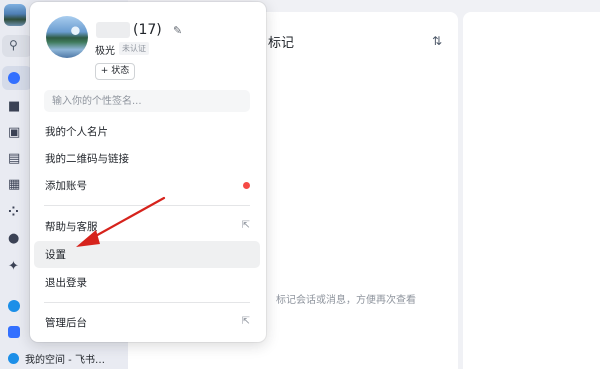 The image size is (600, 369). Describe the element at coordinates (281, 43) in the screenshot. I see `panel-title: 标记` at that location.